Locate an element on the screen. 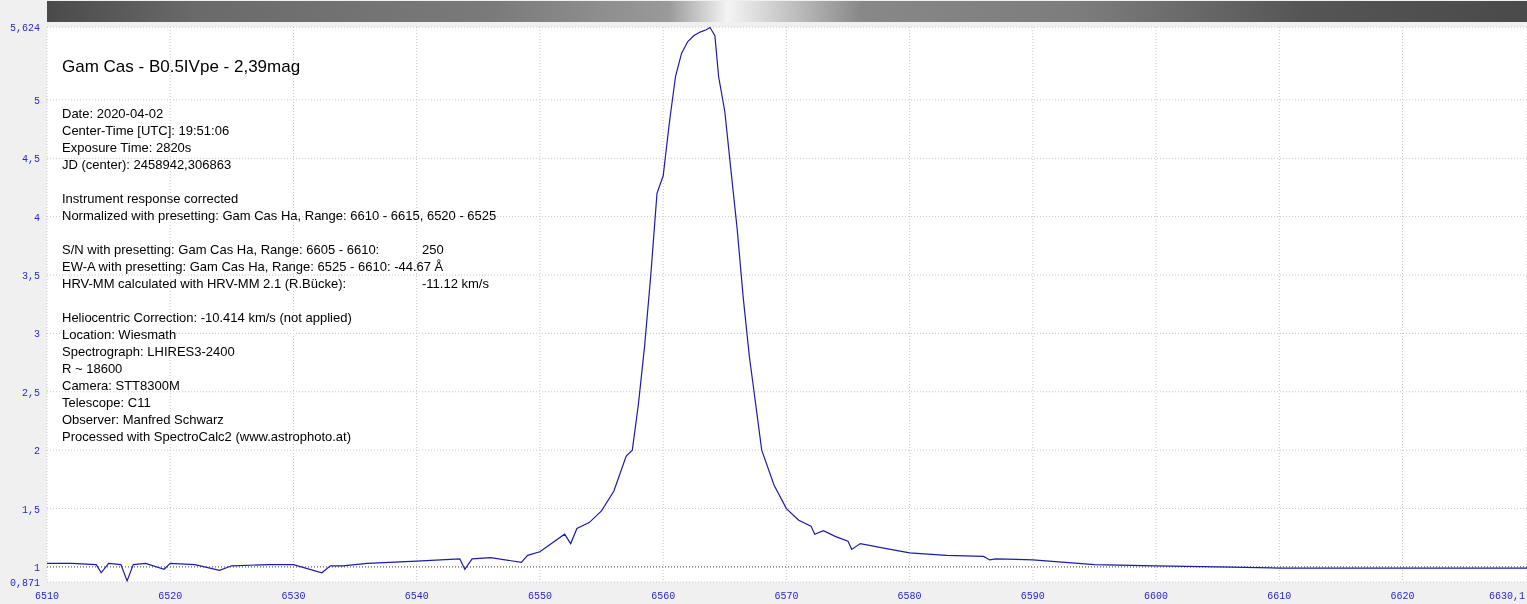  x-tick-label: 6600 is located at coordinates (1156, 596).